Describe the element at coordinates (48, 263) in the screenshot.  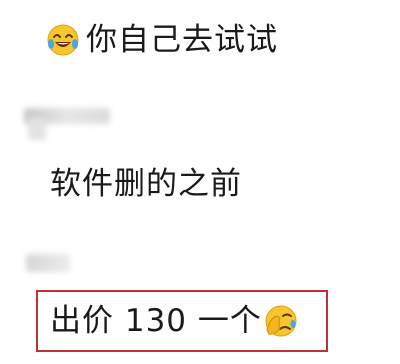
I see `blurred-username` at that location.